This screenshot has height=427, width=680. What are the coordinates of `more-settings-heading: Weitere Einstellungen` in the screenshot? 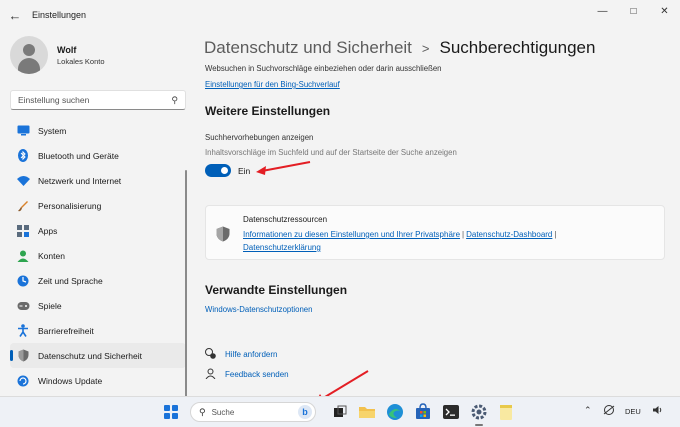 It's located at (268, 111).